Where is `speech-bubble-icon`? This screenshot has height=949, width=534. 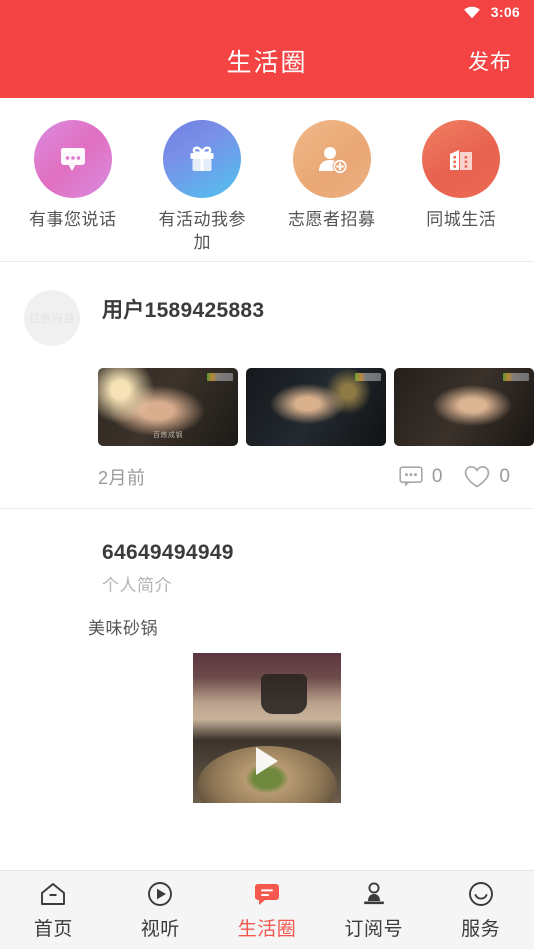
speech-bubble-icon is located at coordinates (72, 159).